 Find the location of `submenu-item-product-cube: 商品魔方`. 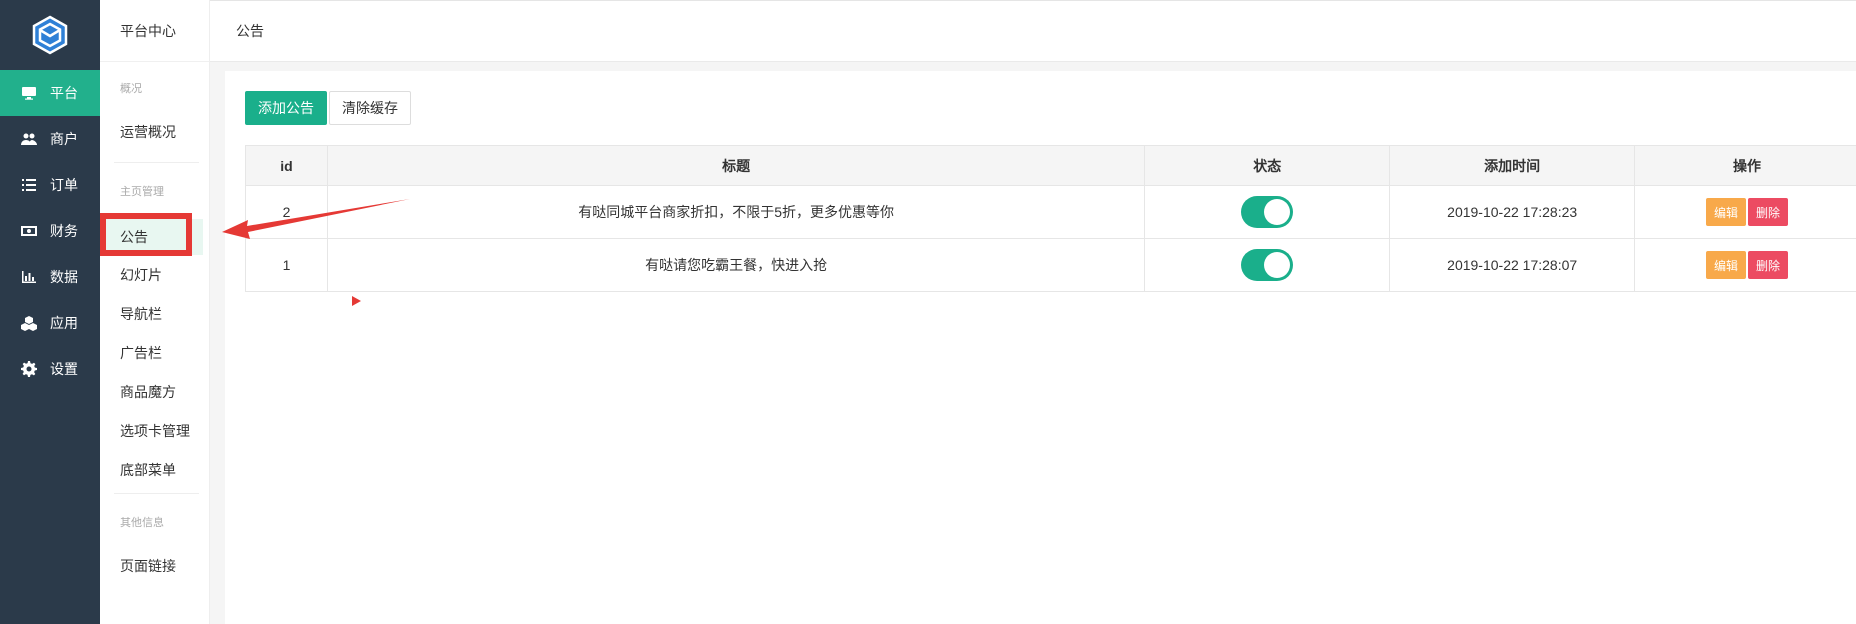

submenu-item-product-cube: 商品魔方 is located at coordinates (154, 391).